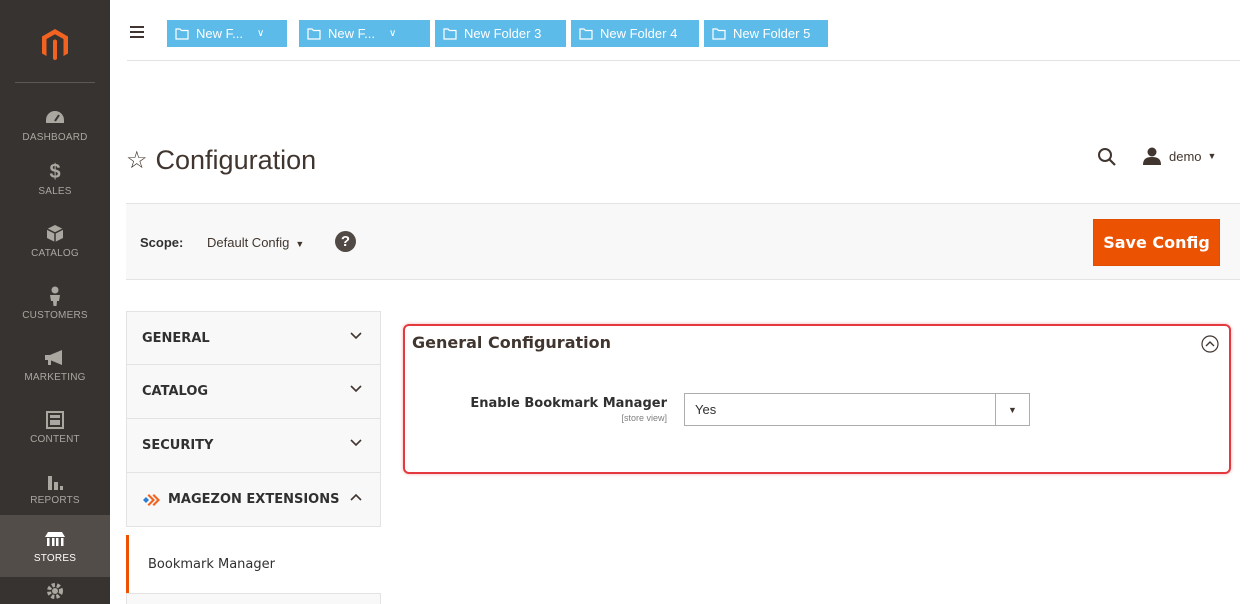 The width and height of the screenshot is (1255, 604). Describe the element at coordinates (253, 598) in the screenshot. I see `tabs-footer` at that location.